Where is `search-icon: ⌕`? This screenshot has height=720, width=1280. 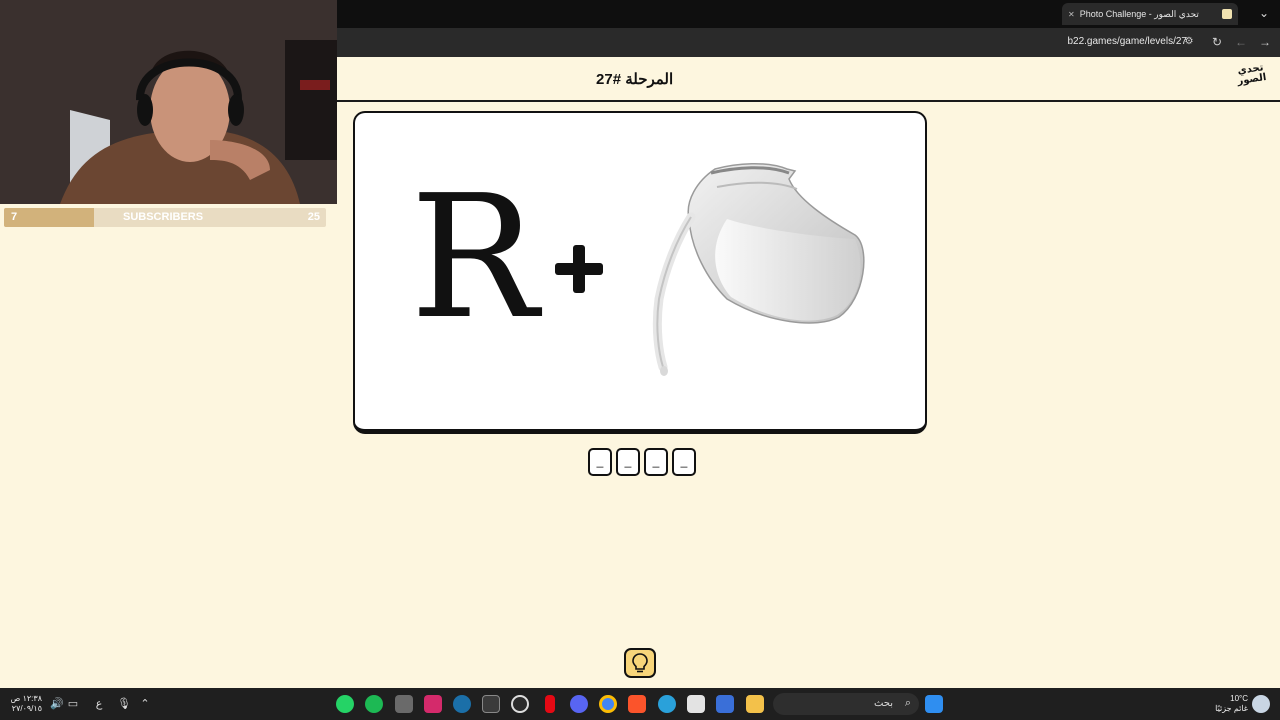 search-icon: ⌕ is located at coordinates (907, 703).